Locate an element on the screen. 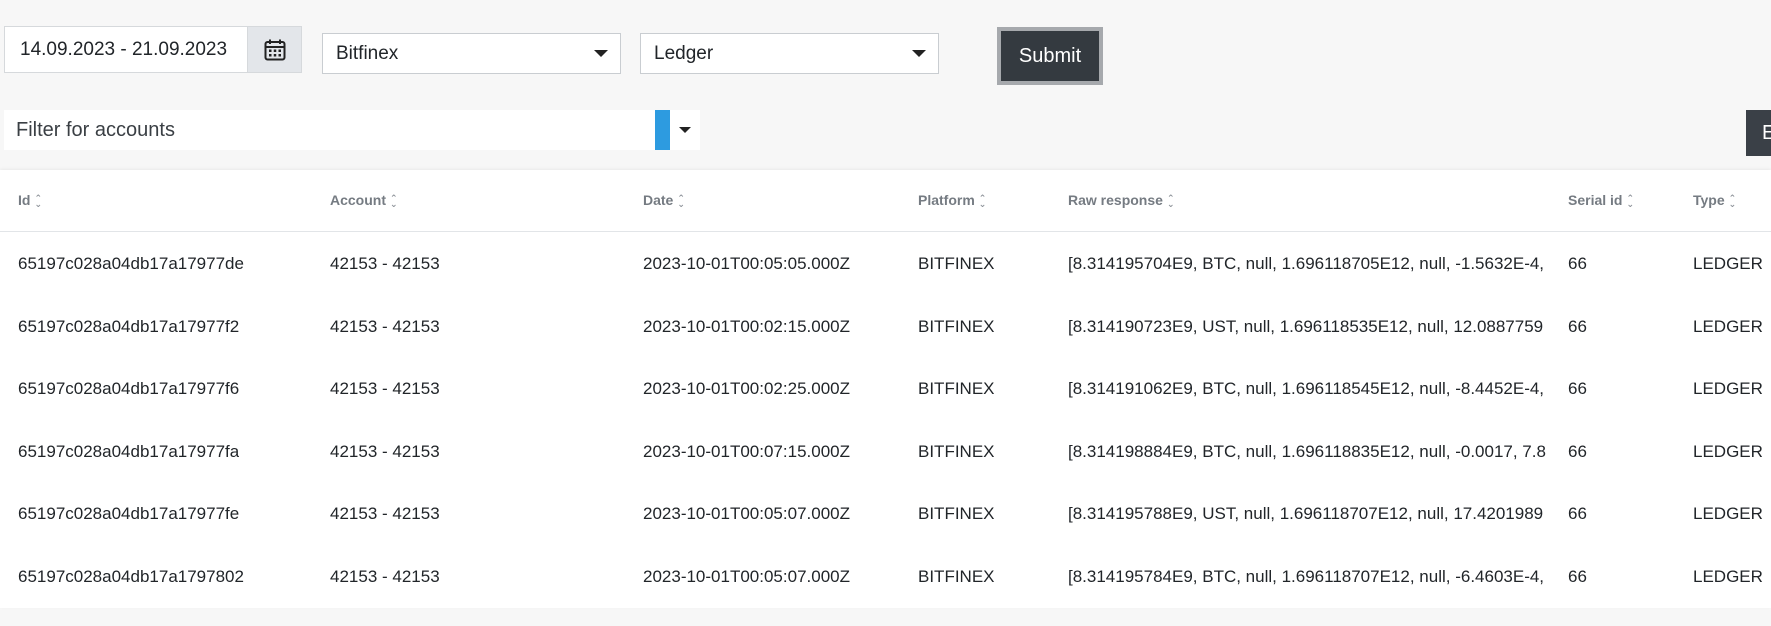 The image size is (1771, 626). cell-id: 65197c028a04db17a17977de is located at coordinates (131, 263).